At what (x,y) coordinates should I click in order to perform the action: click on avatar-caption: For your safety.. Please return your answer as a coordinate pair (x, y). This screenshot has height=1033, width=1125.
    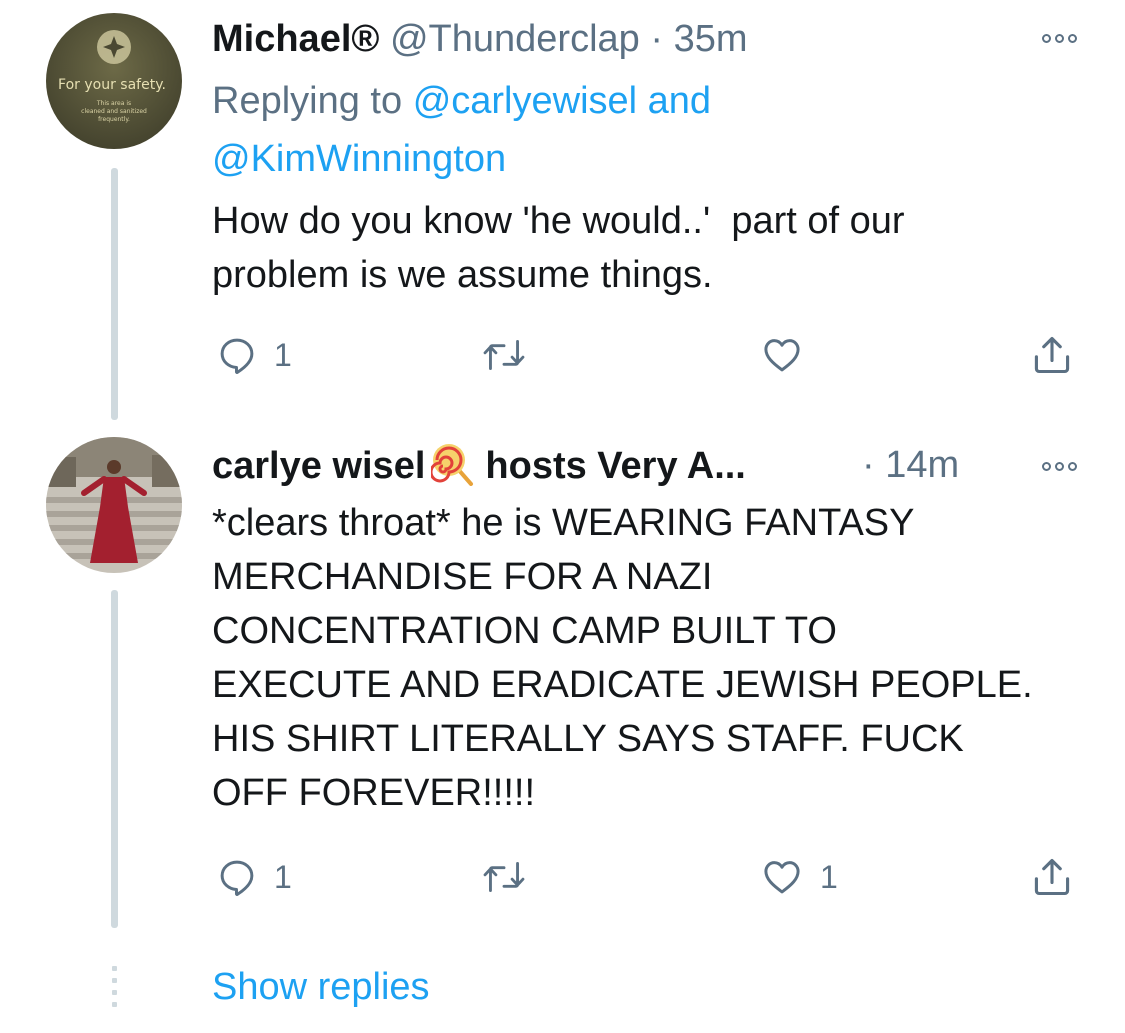
    Looking at the image, I should click on (112, 85).